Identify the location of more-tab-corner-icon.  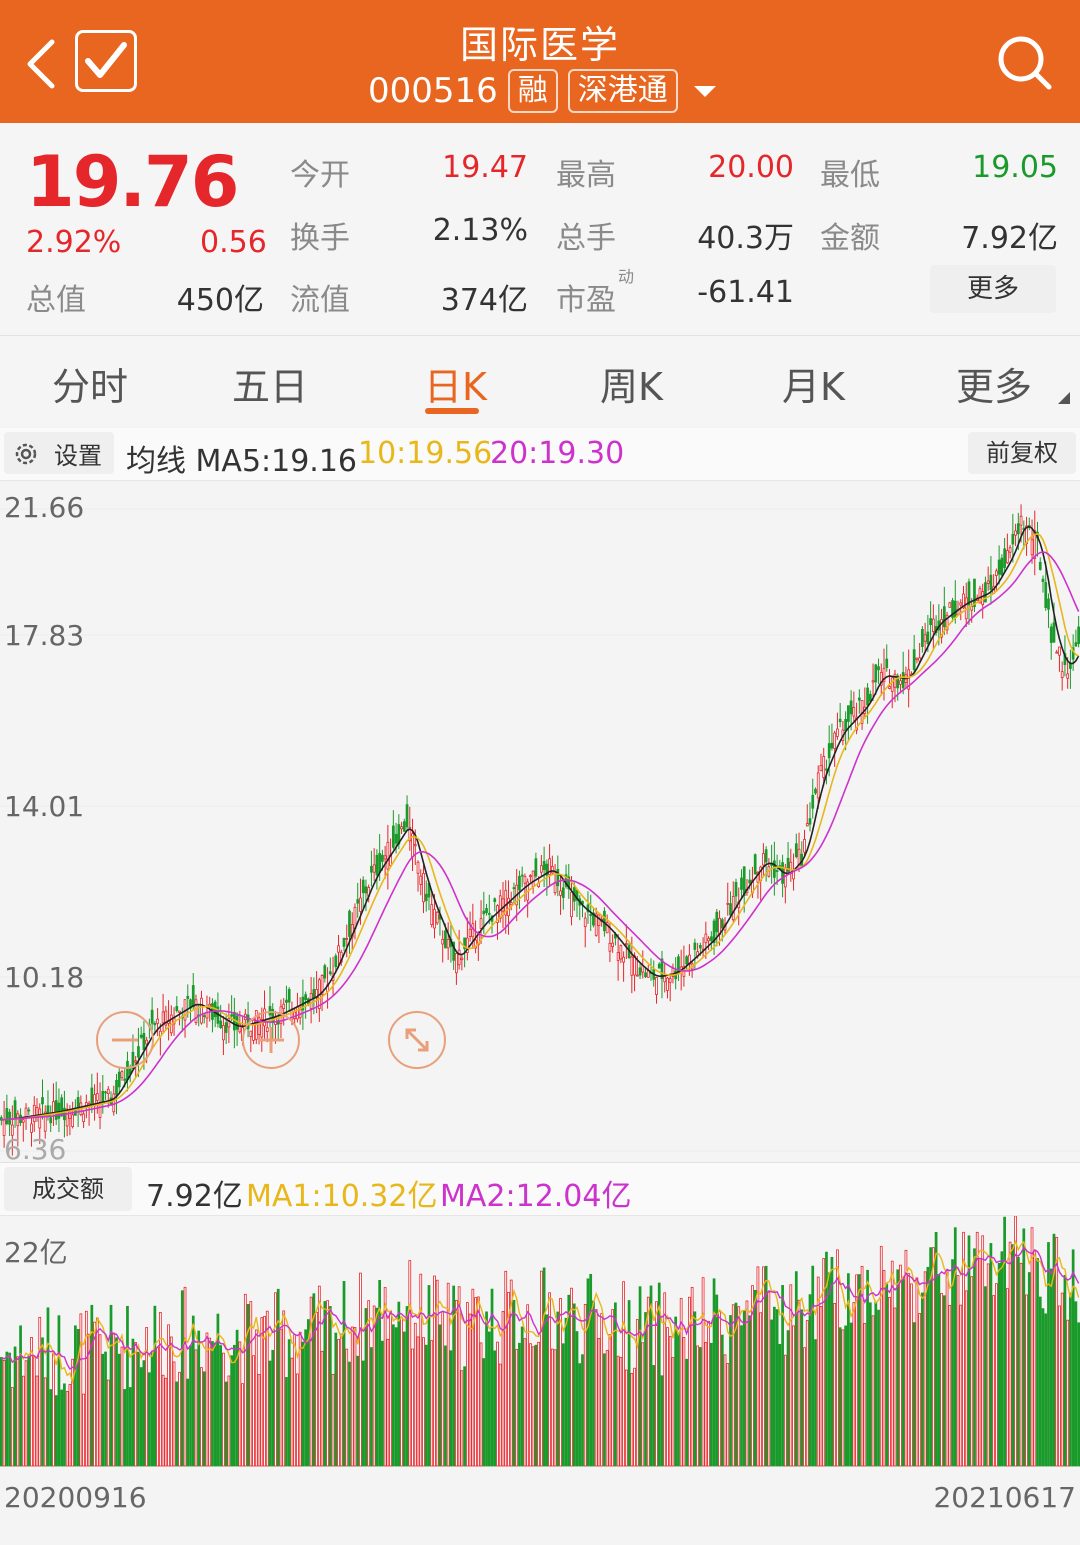
(1064, 398).